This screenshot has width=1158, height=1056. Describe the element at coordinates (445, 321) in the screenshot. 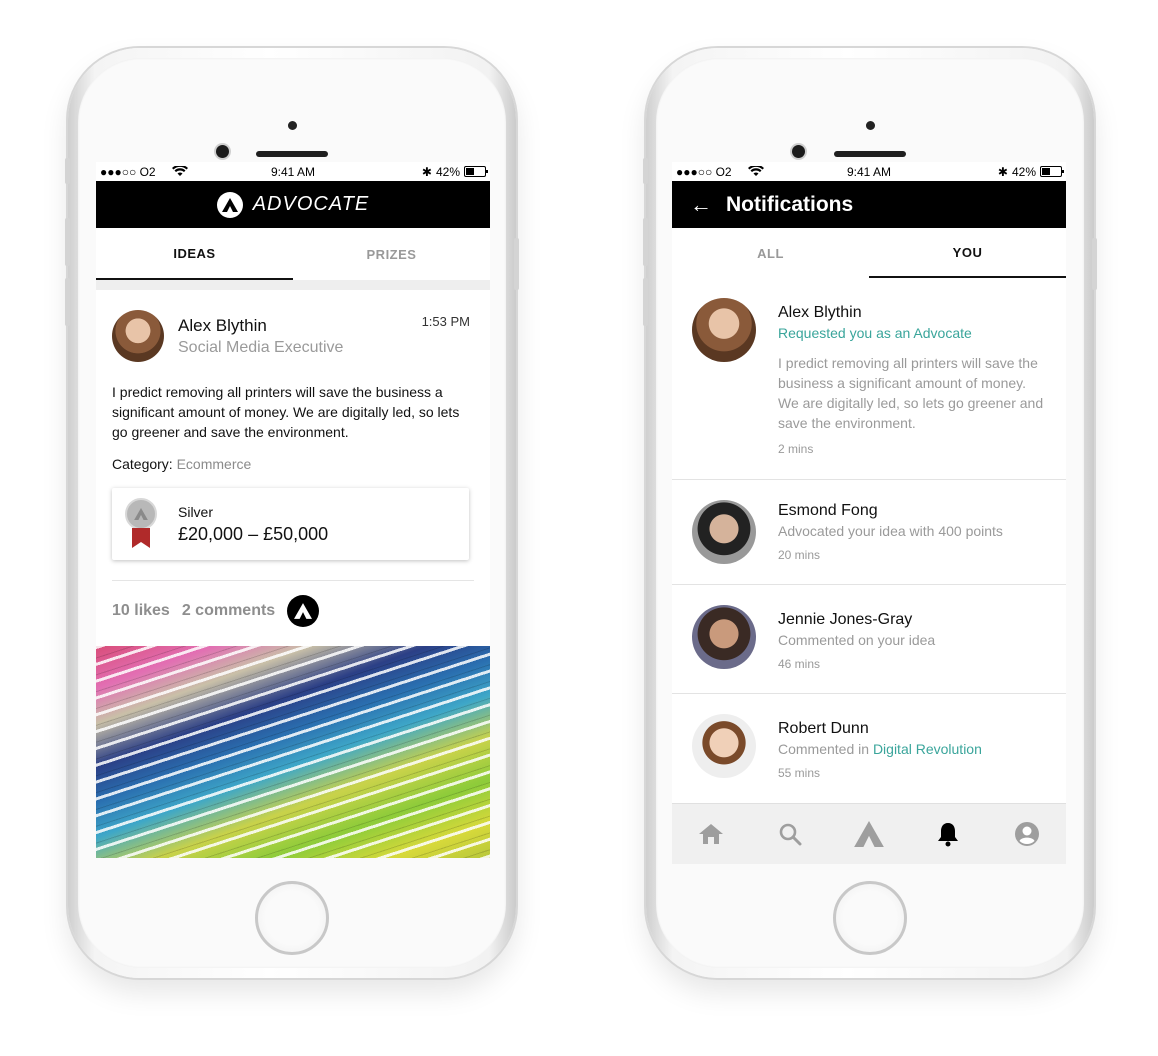

I see `post-time: 1:53 PM` at that location.